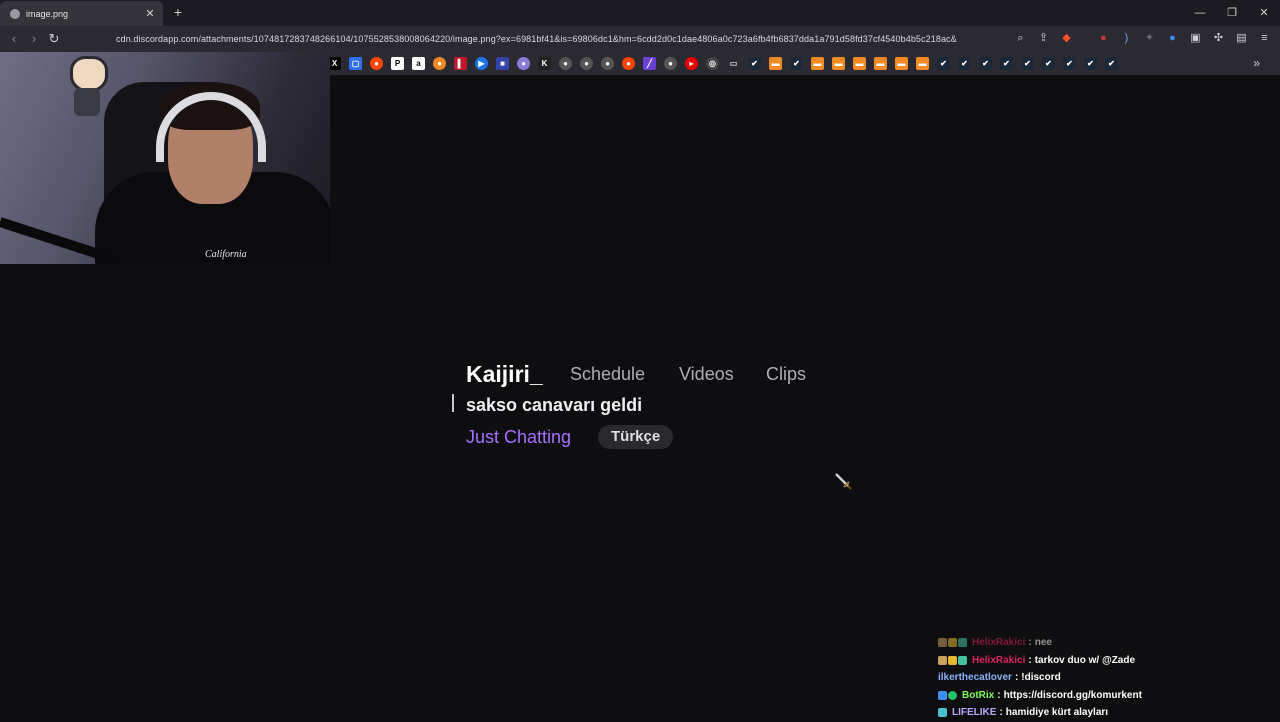 Image resolution: width=1280 pixels, height=722 pixels. What do you see at coordinates (355, 63) in the screenshot?
I see `bookmark-icon: ▢` at bounding box center [355, 63].